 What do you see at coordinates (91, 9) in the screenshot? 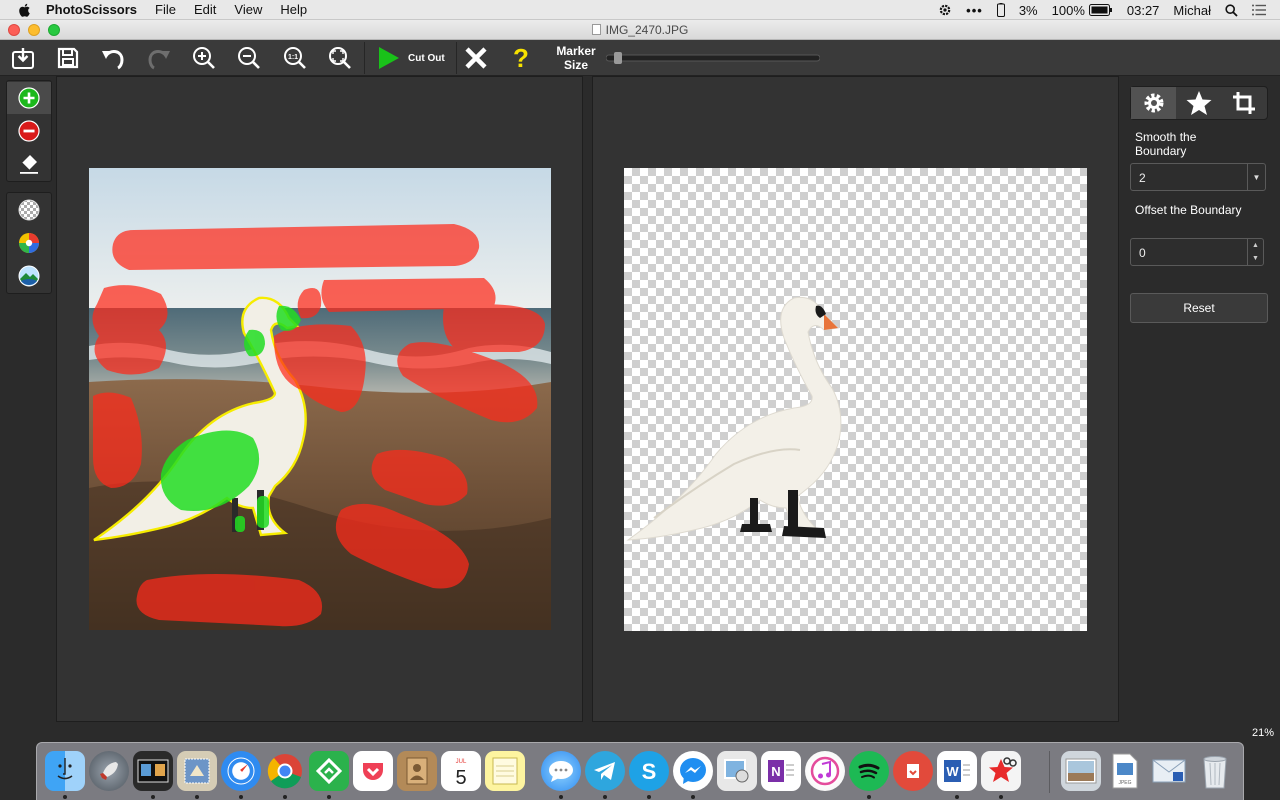
I see `app-menu: PhotoScissors` at bounding box center [91, 9].